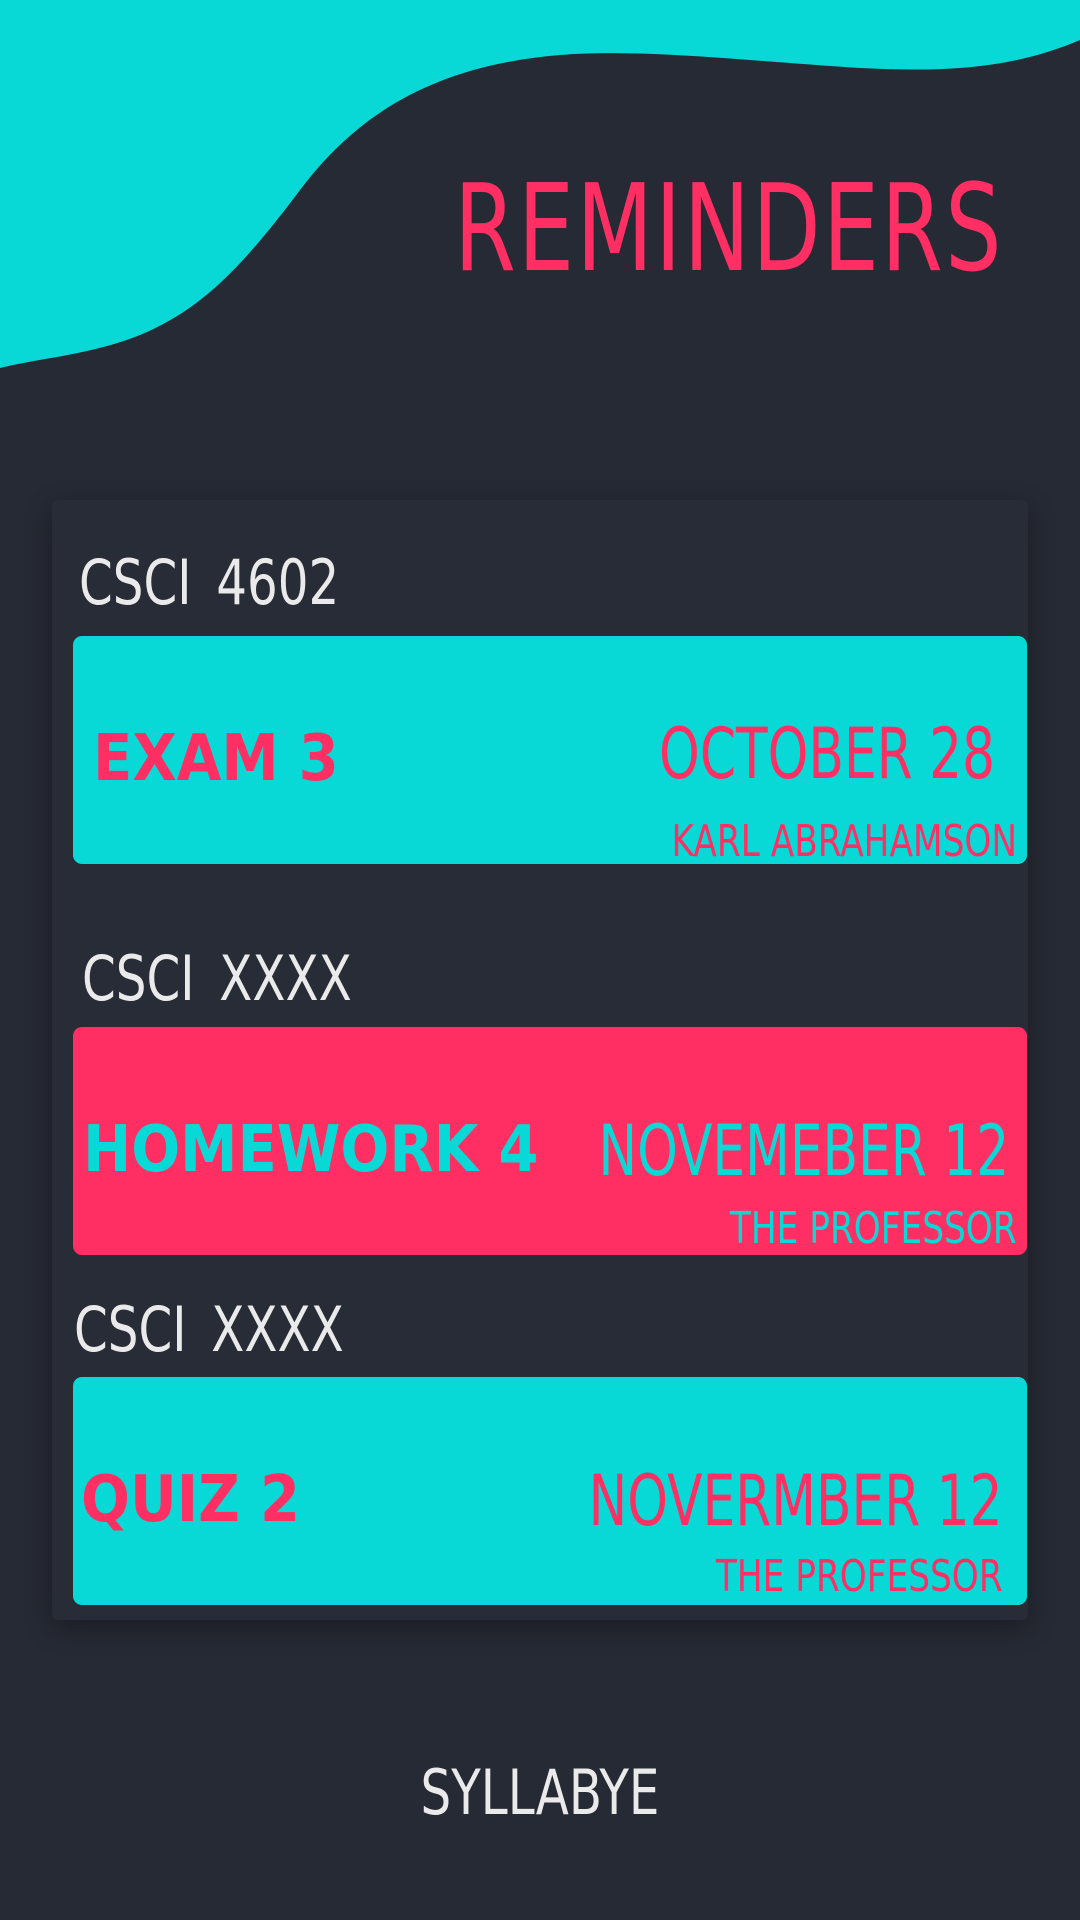 The image size is (1080, 1920). Describe the element at coordinates (844, 841) in the screenshot. I see `reminder-professor: KARL ABRAHAMSON` at that location.